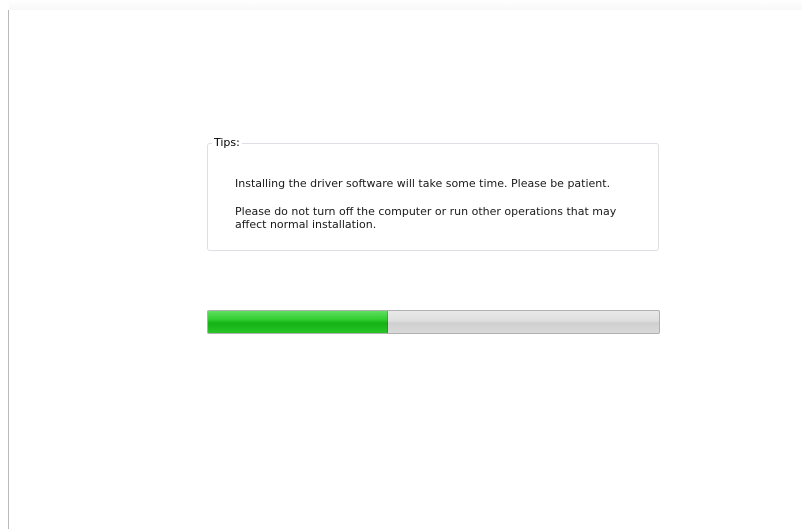 The width and height of the screenshot is (802, 529). I want to click on install-progress-bar, so click(433, 322).